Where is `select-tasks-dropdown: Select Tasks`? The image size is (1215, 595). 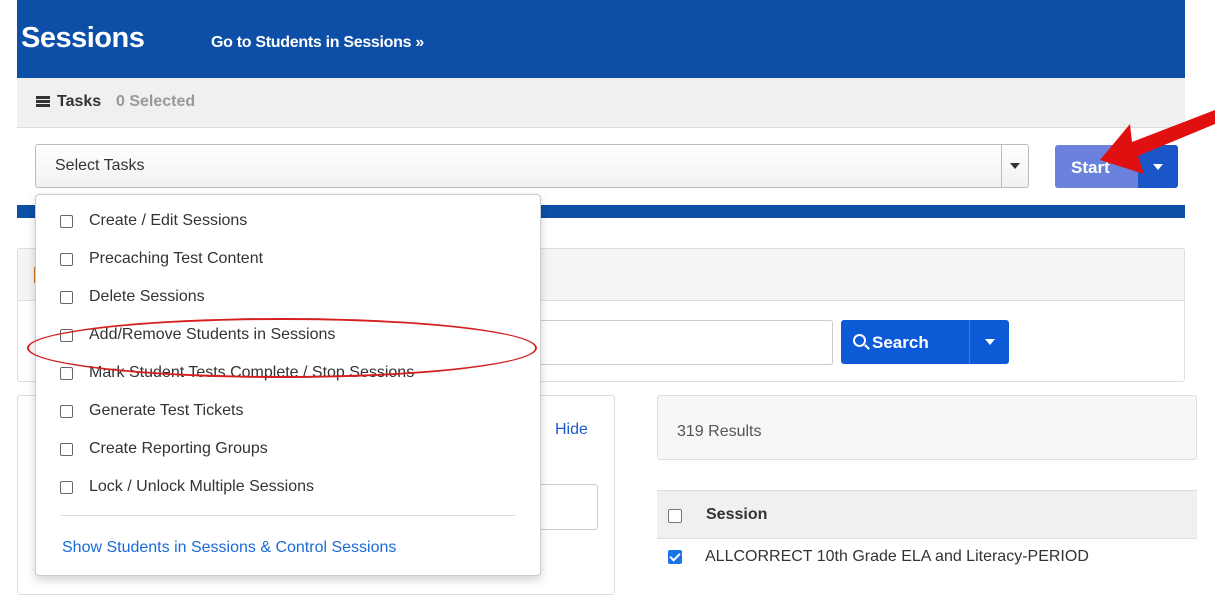 select-tasks-dropdown: Select Tasks is located at coordinates (532, 166).